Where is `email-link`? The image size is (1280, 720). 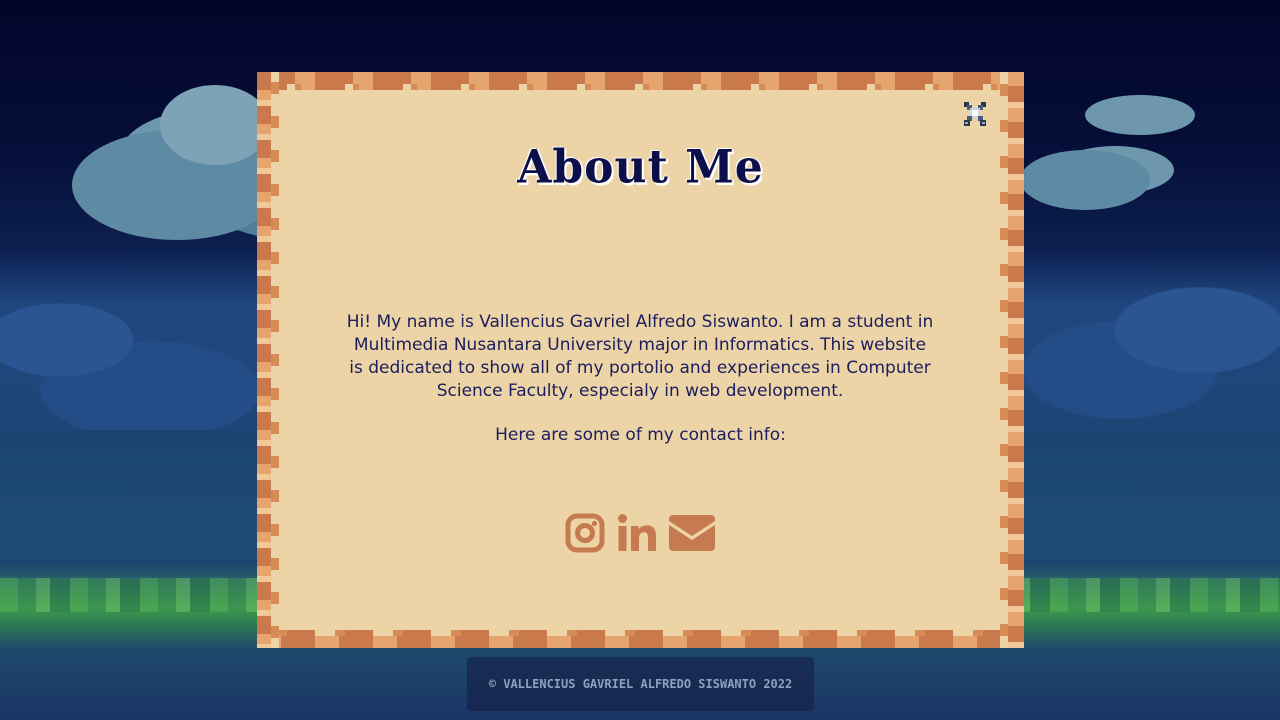
email-link is located at coordinates (692, 535).